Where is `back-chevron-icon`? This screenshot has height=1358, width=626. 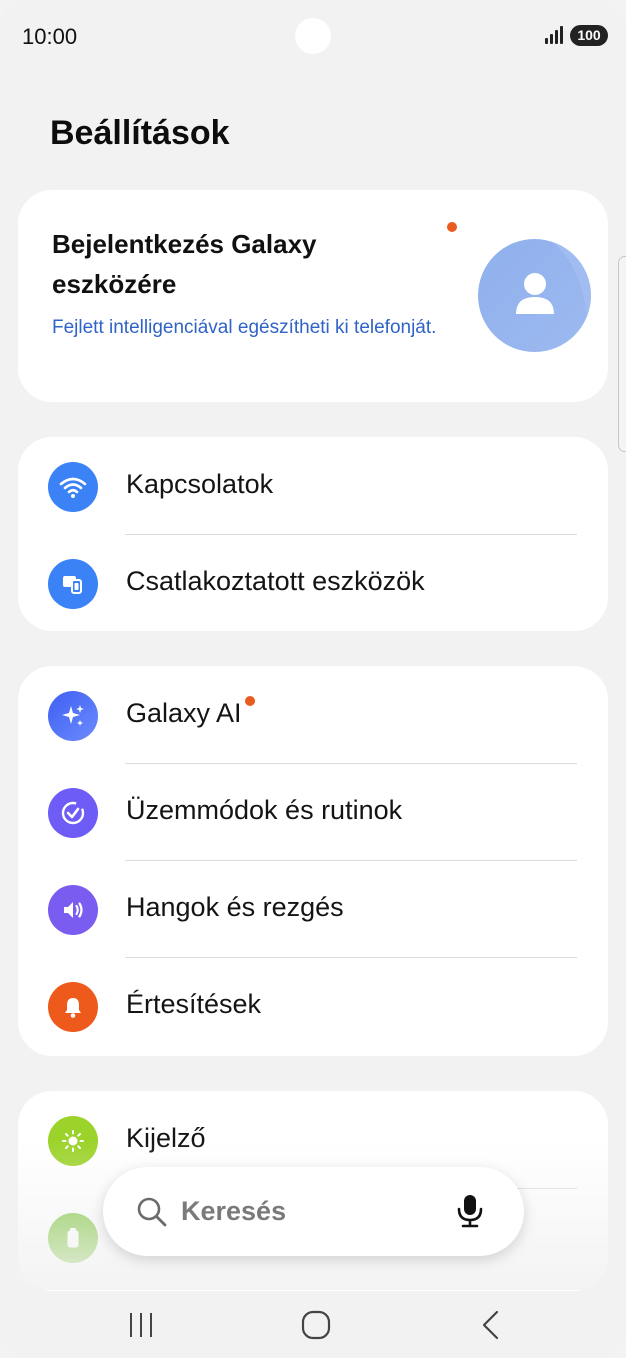
back-chevron-icon is located at coordinates (490, 1325).